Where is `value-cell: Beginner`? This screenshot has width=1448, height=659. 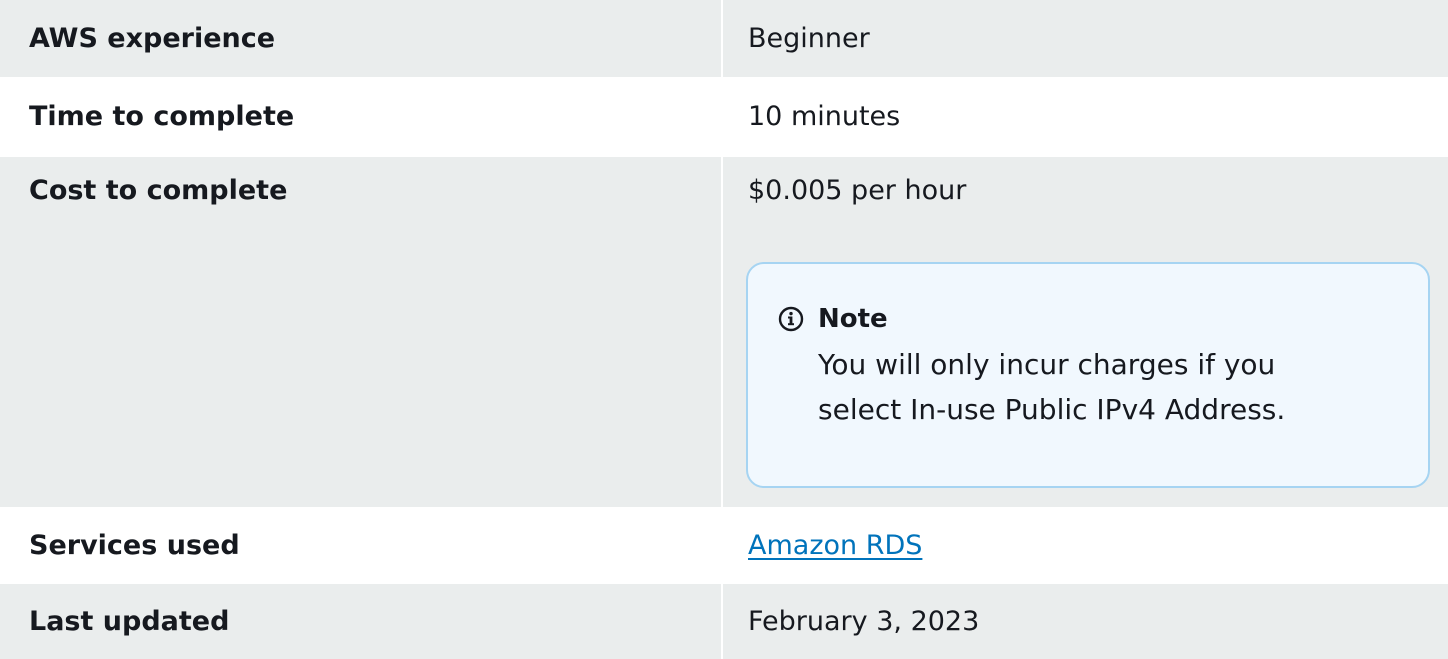 value-cell: Beginner is located at coordinates (1085, 38).